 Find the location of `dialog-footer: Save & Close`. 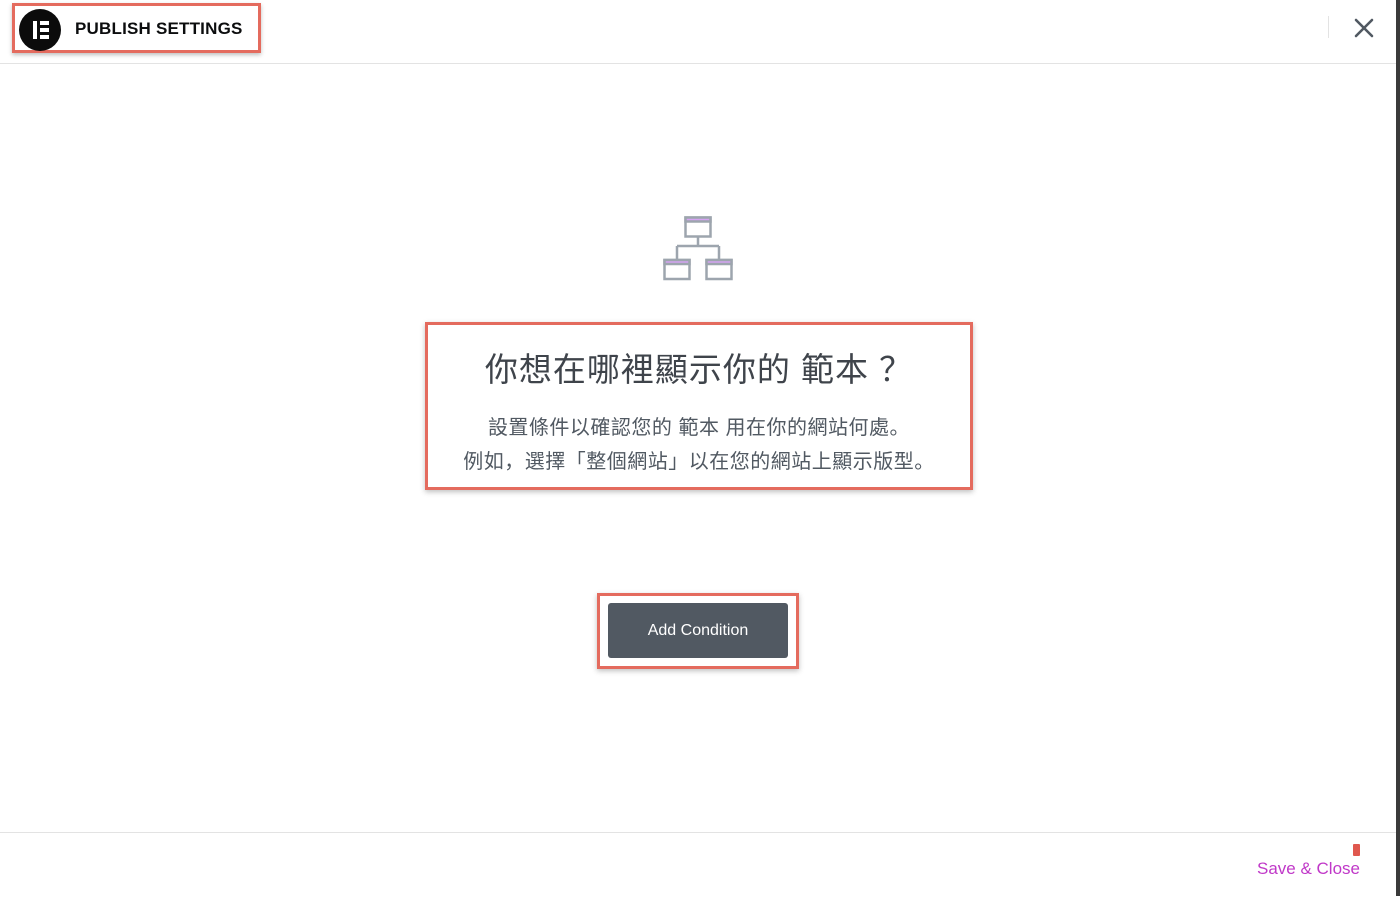

dialog-footer: Save & Close is located at coordinates (698, 864).